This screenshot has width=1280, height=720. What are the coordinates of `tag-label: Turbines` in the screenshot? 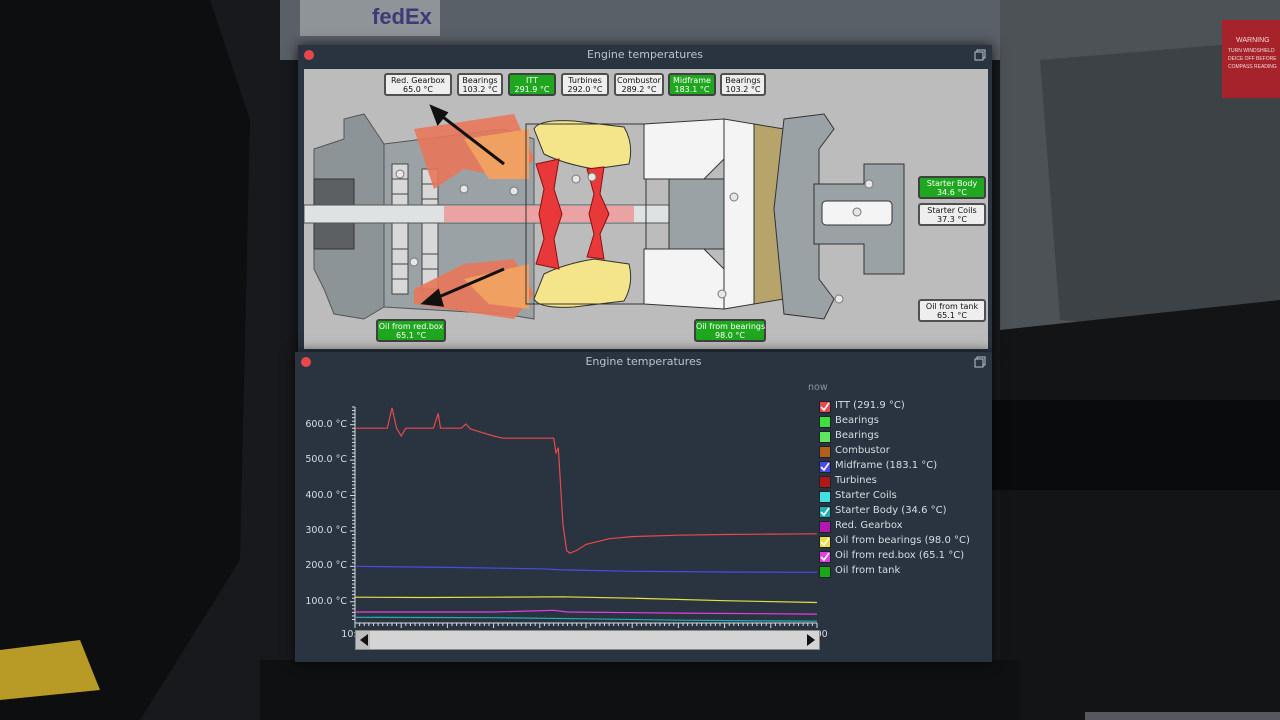 It's located at (585, 80).